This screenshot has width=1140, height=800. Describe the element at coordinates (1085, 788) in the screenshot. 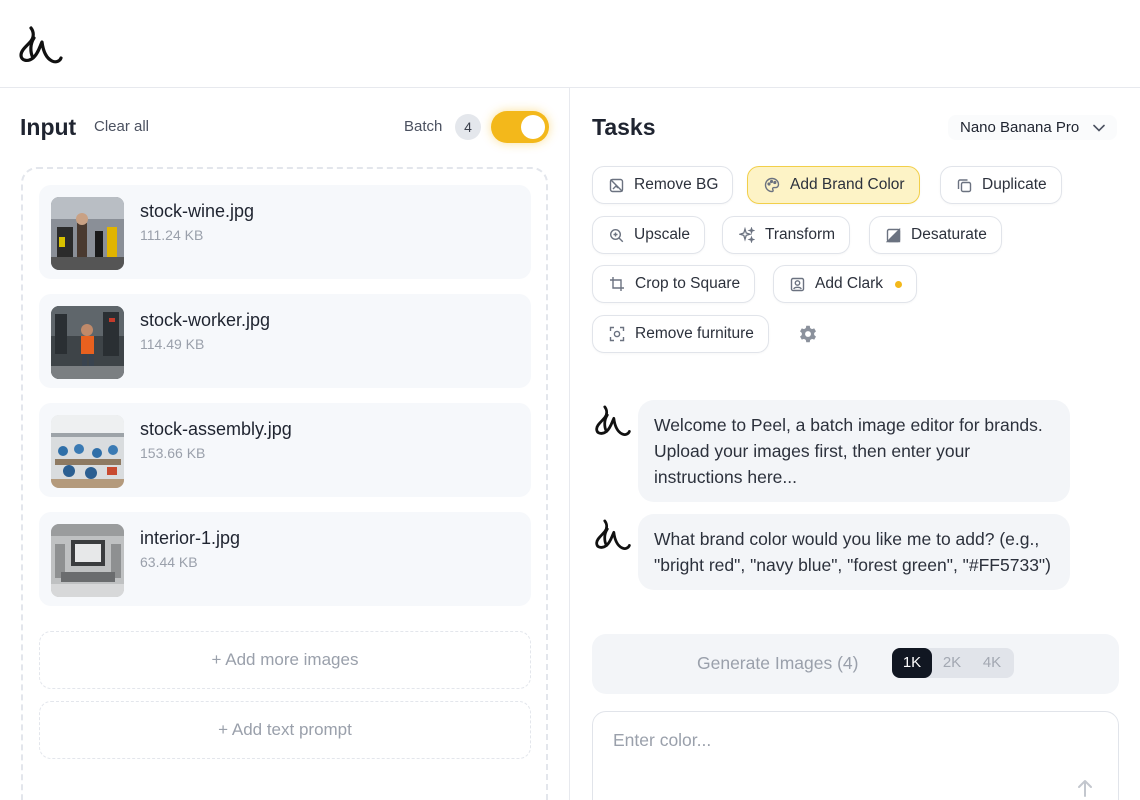

I see `send-arrow-icon` at that location.